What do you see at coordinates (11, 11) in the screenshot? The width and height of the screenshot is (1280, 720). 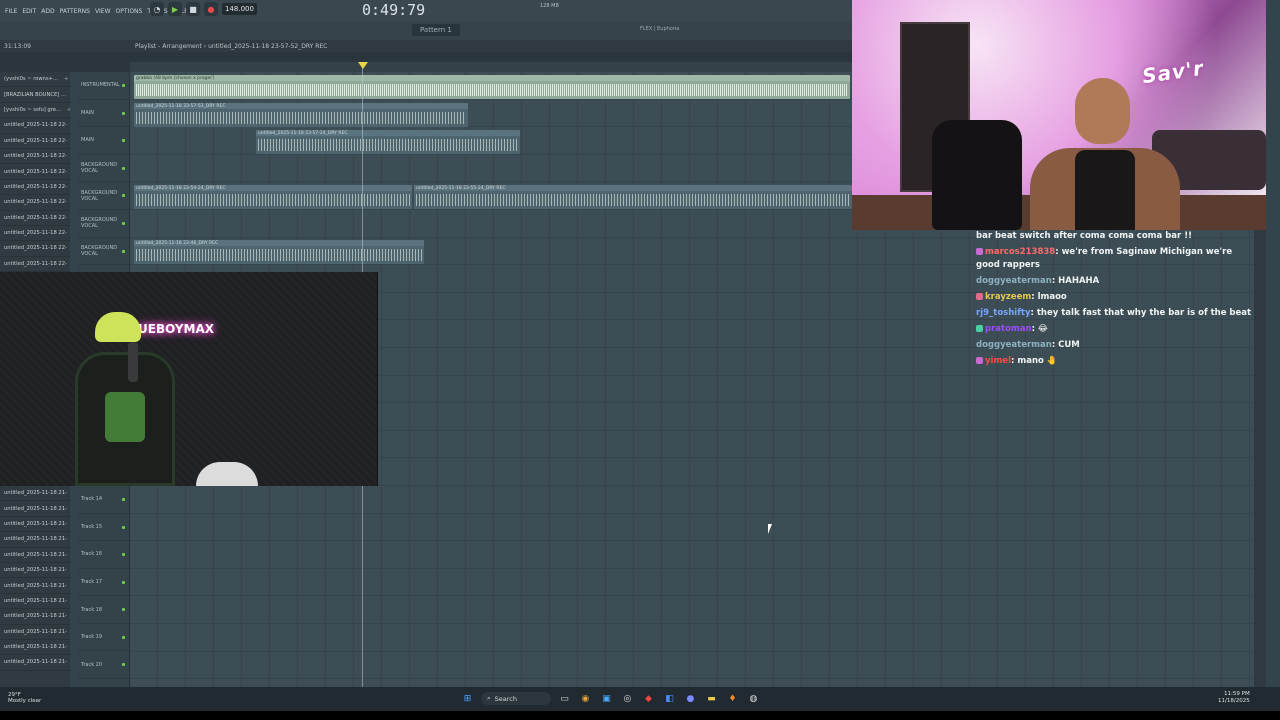 I see `menu-item: FILE` at bounding box center [11, 11].